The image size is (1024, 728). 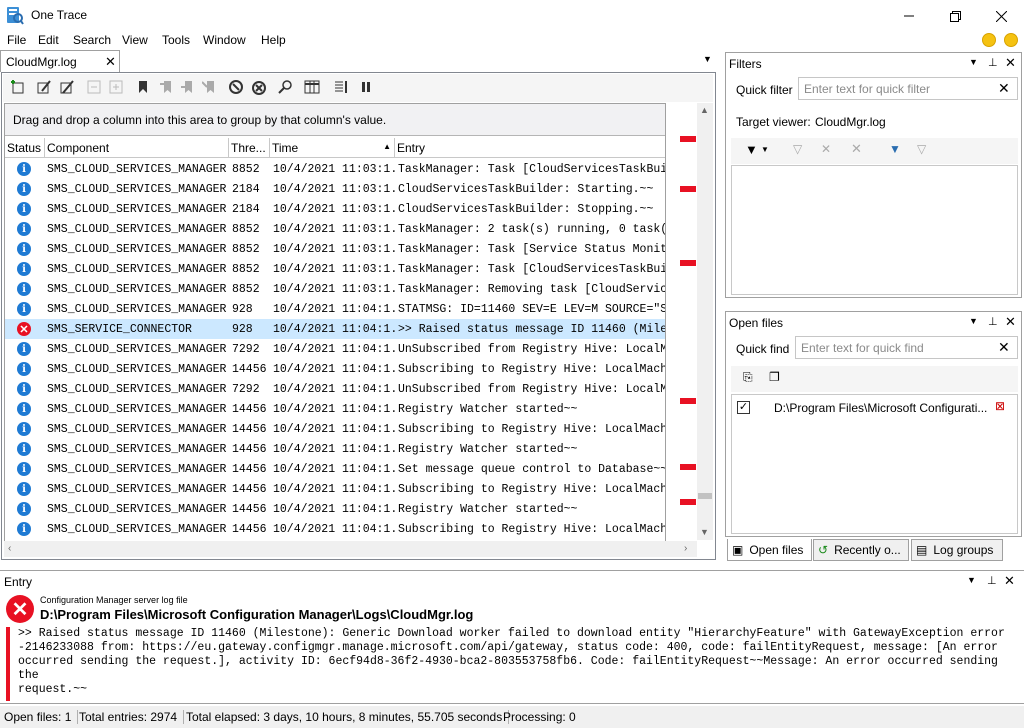 I want to click on scroll-down-icon: ▼, so click(x=704, y=532).